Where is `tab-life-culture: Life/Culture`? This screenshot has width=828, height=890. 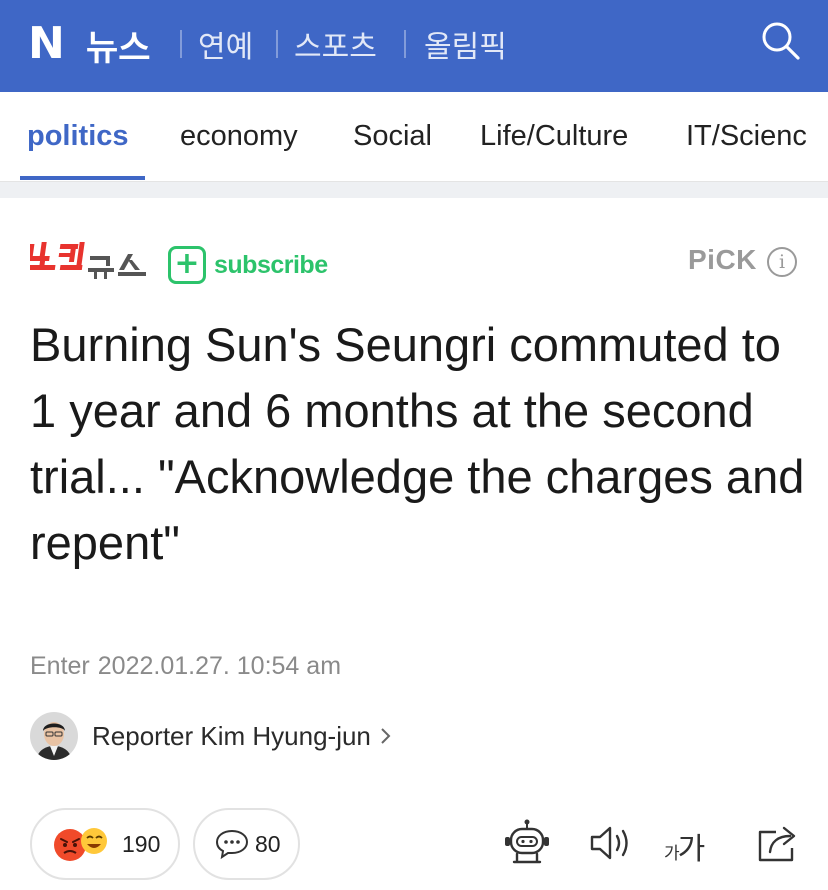 tab-life-culture: Life/Culture is located at coordinates (554, 136).